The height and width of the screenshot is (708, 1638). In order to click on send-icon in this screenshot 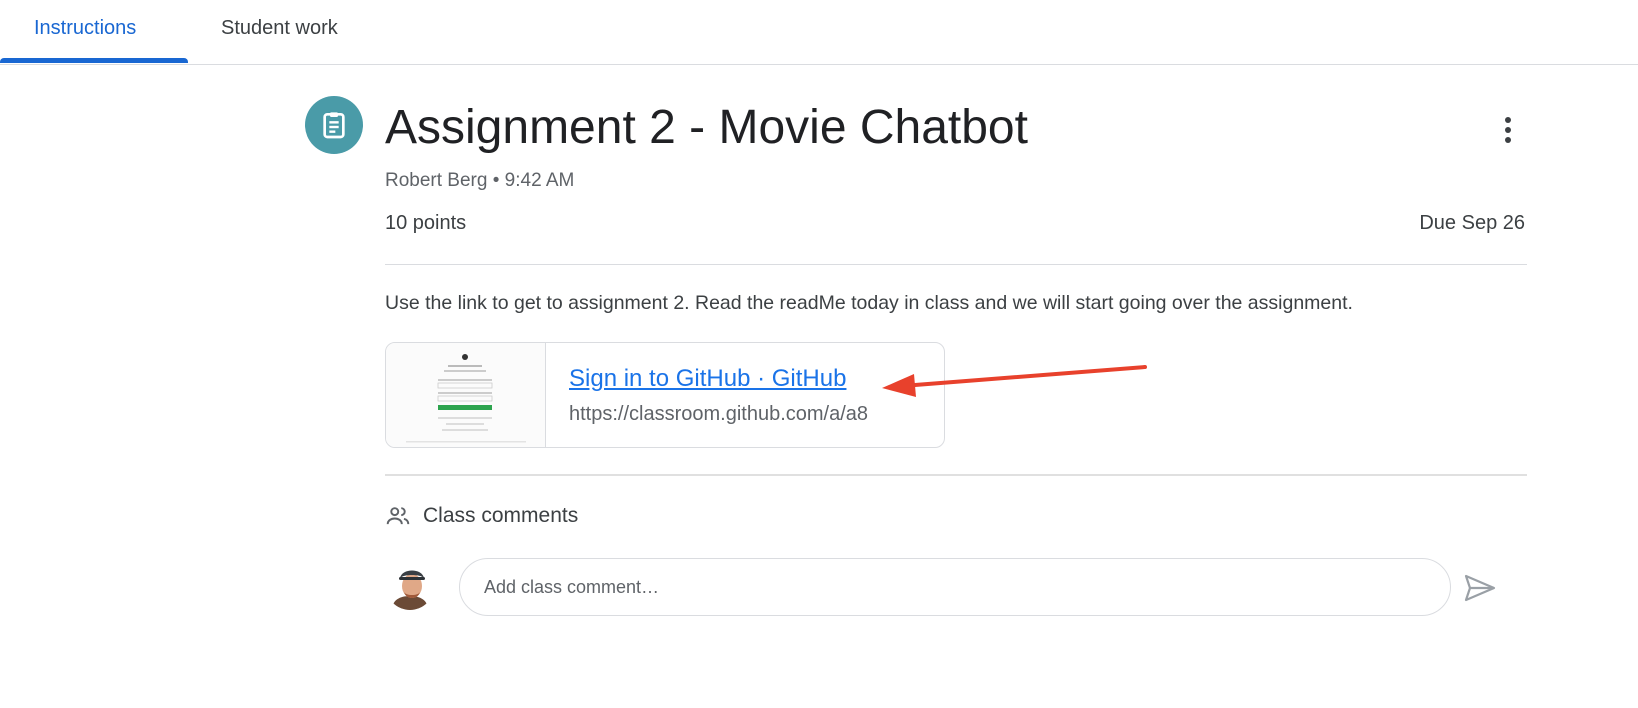, I will do `click(1480, 588)`.